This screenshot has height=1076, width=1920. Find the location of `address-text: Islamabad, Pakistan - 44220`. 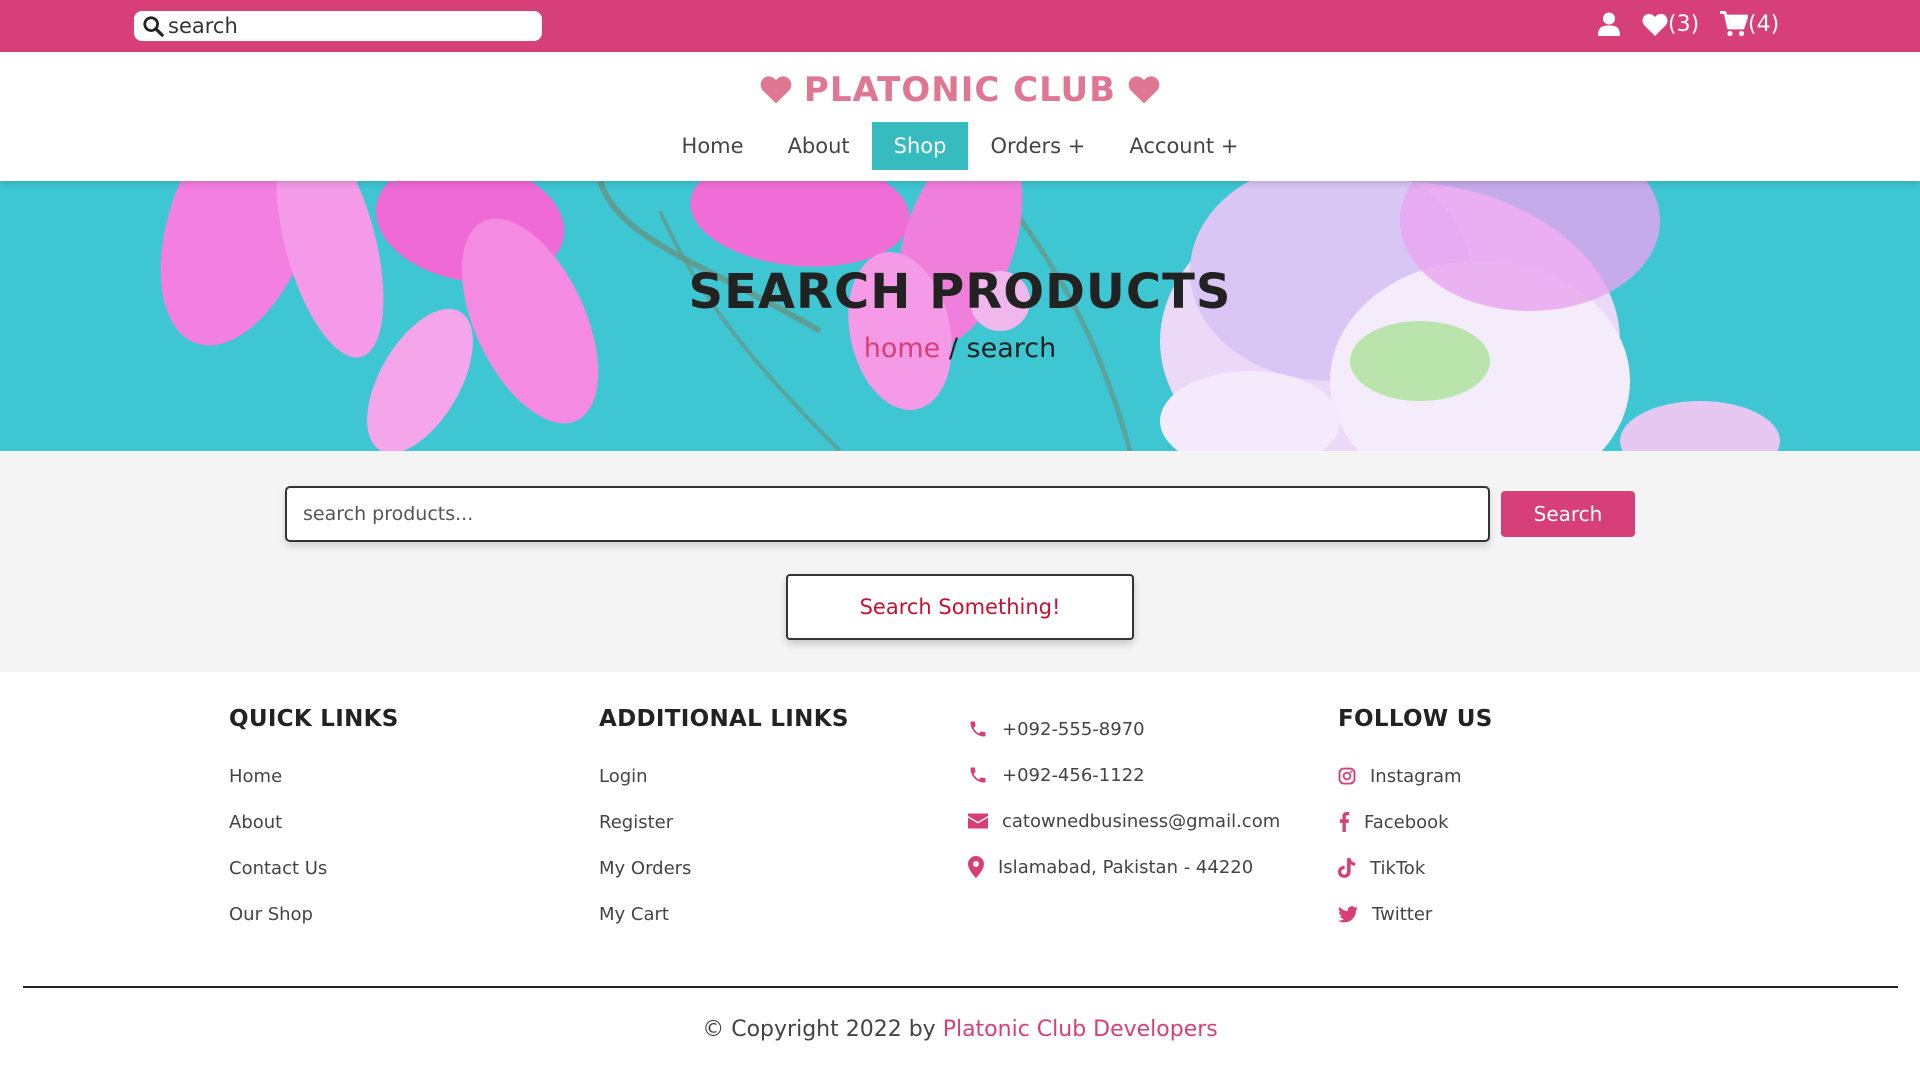

address-text: Islamabad, Pakistan - 44220 is located at coordinates (1126, 867).